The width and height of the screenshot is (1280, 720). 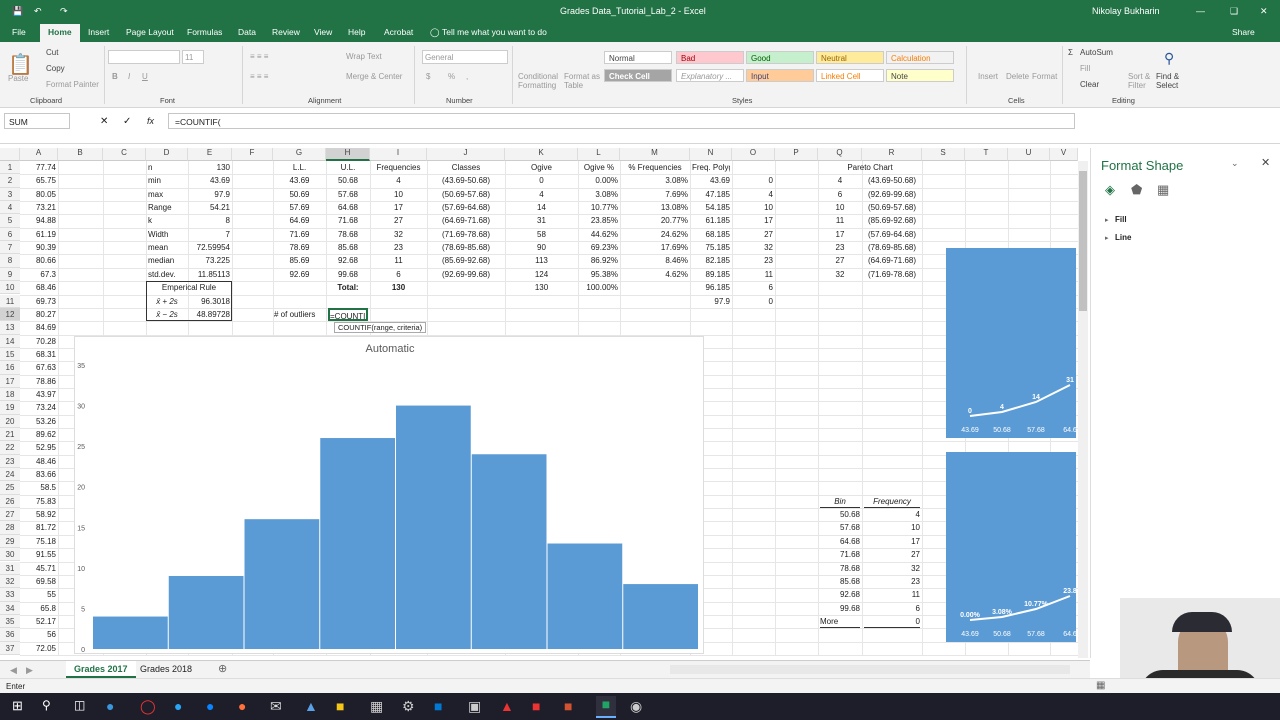 What do you see at coordinates (167, 167) in the screenshot?
I see `stat-label: n` at bounding box center [167, 167].